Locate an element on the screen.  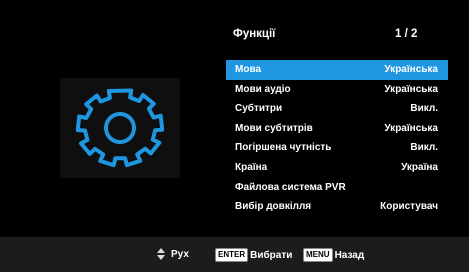
enter-key: ENTER is located at coordinates (232, 255).